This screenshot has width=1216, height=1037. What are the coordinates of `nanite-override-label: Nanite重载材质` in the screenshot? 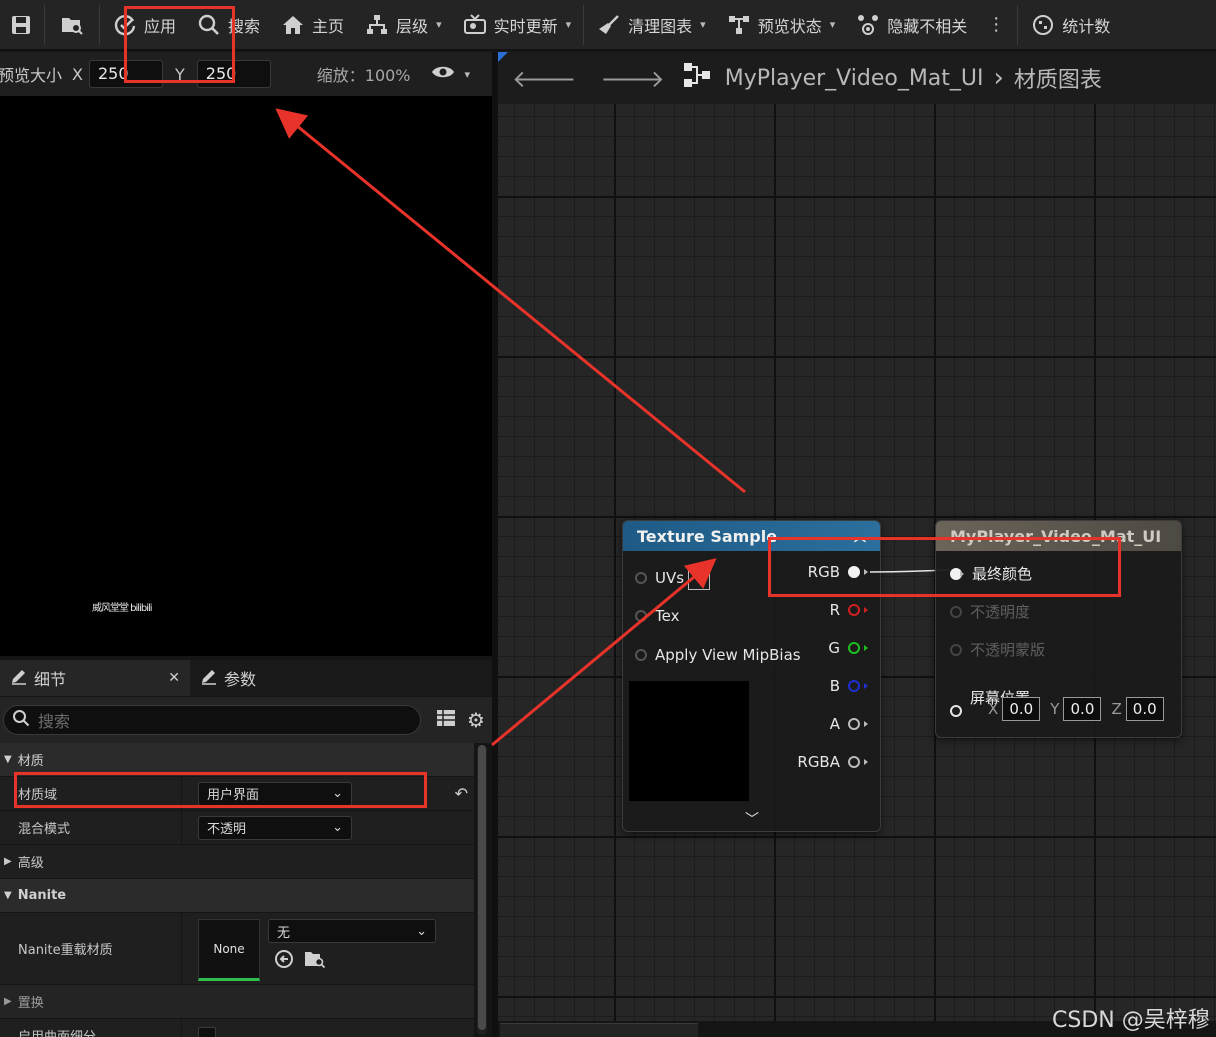 It's located at (91, 948).